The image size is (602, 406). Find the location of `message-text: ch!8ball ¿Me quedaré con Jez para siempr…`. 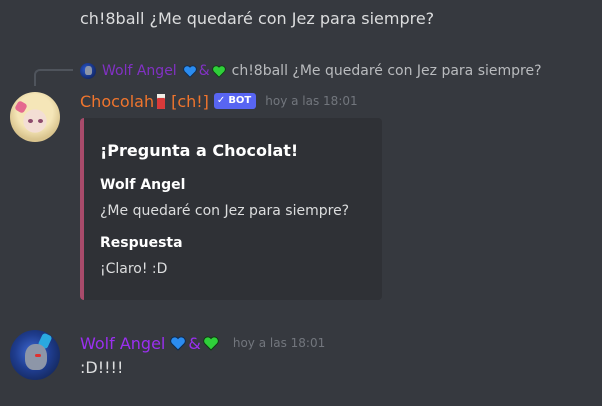

message-text: ch!8ball ¿Me quedaré con Jez para siempr… is located at coordinates (257, 18).